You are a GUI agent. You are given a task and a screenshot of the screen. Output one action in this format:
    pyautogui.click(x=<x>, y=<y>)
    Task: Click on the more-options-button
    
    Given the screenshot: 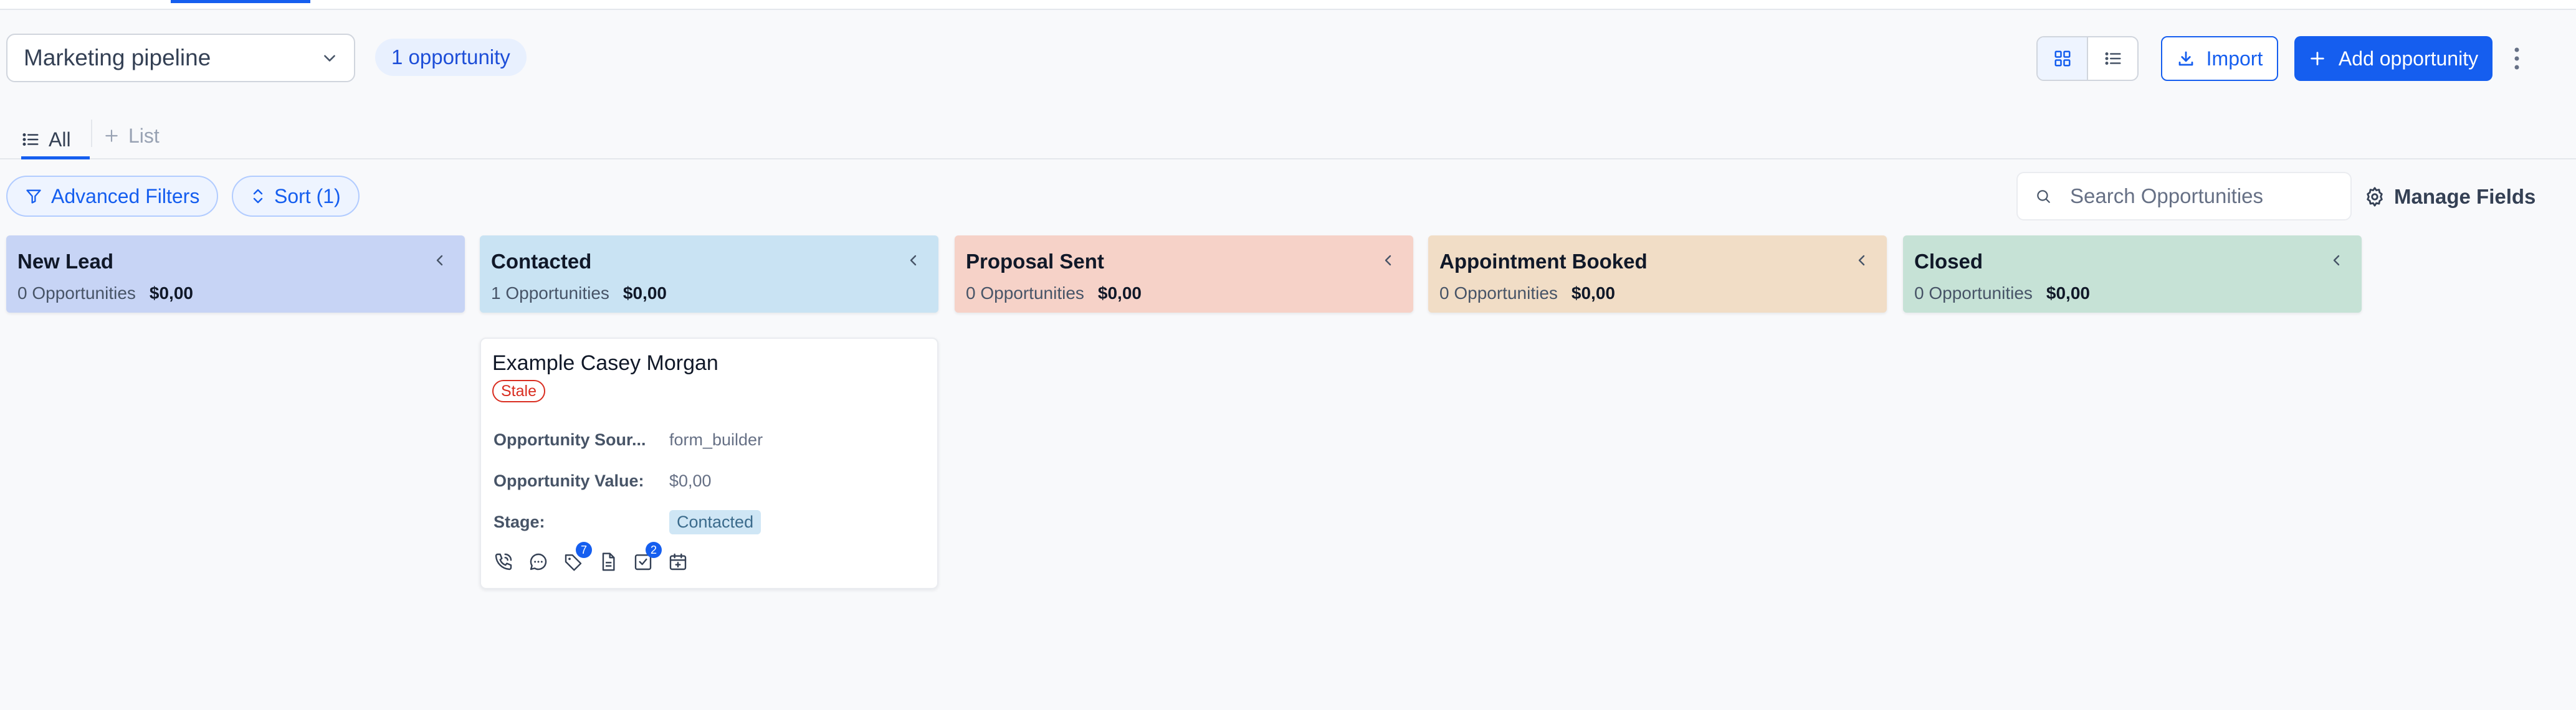 What is the action you would take?
    pyautogui.click(x=2516, y=59)
    